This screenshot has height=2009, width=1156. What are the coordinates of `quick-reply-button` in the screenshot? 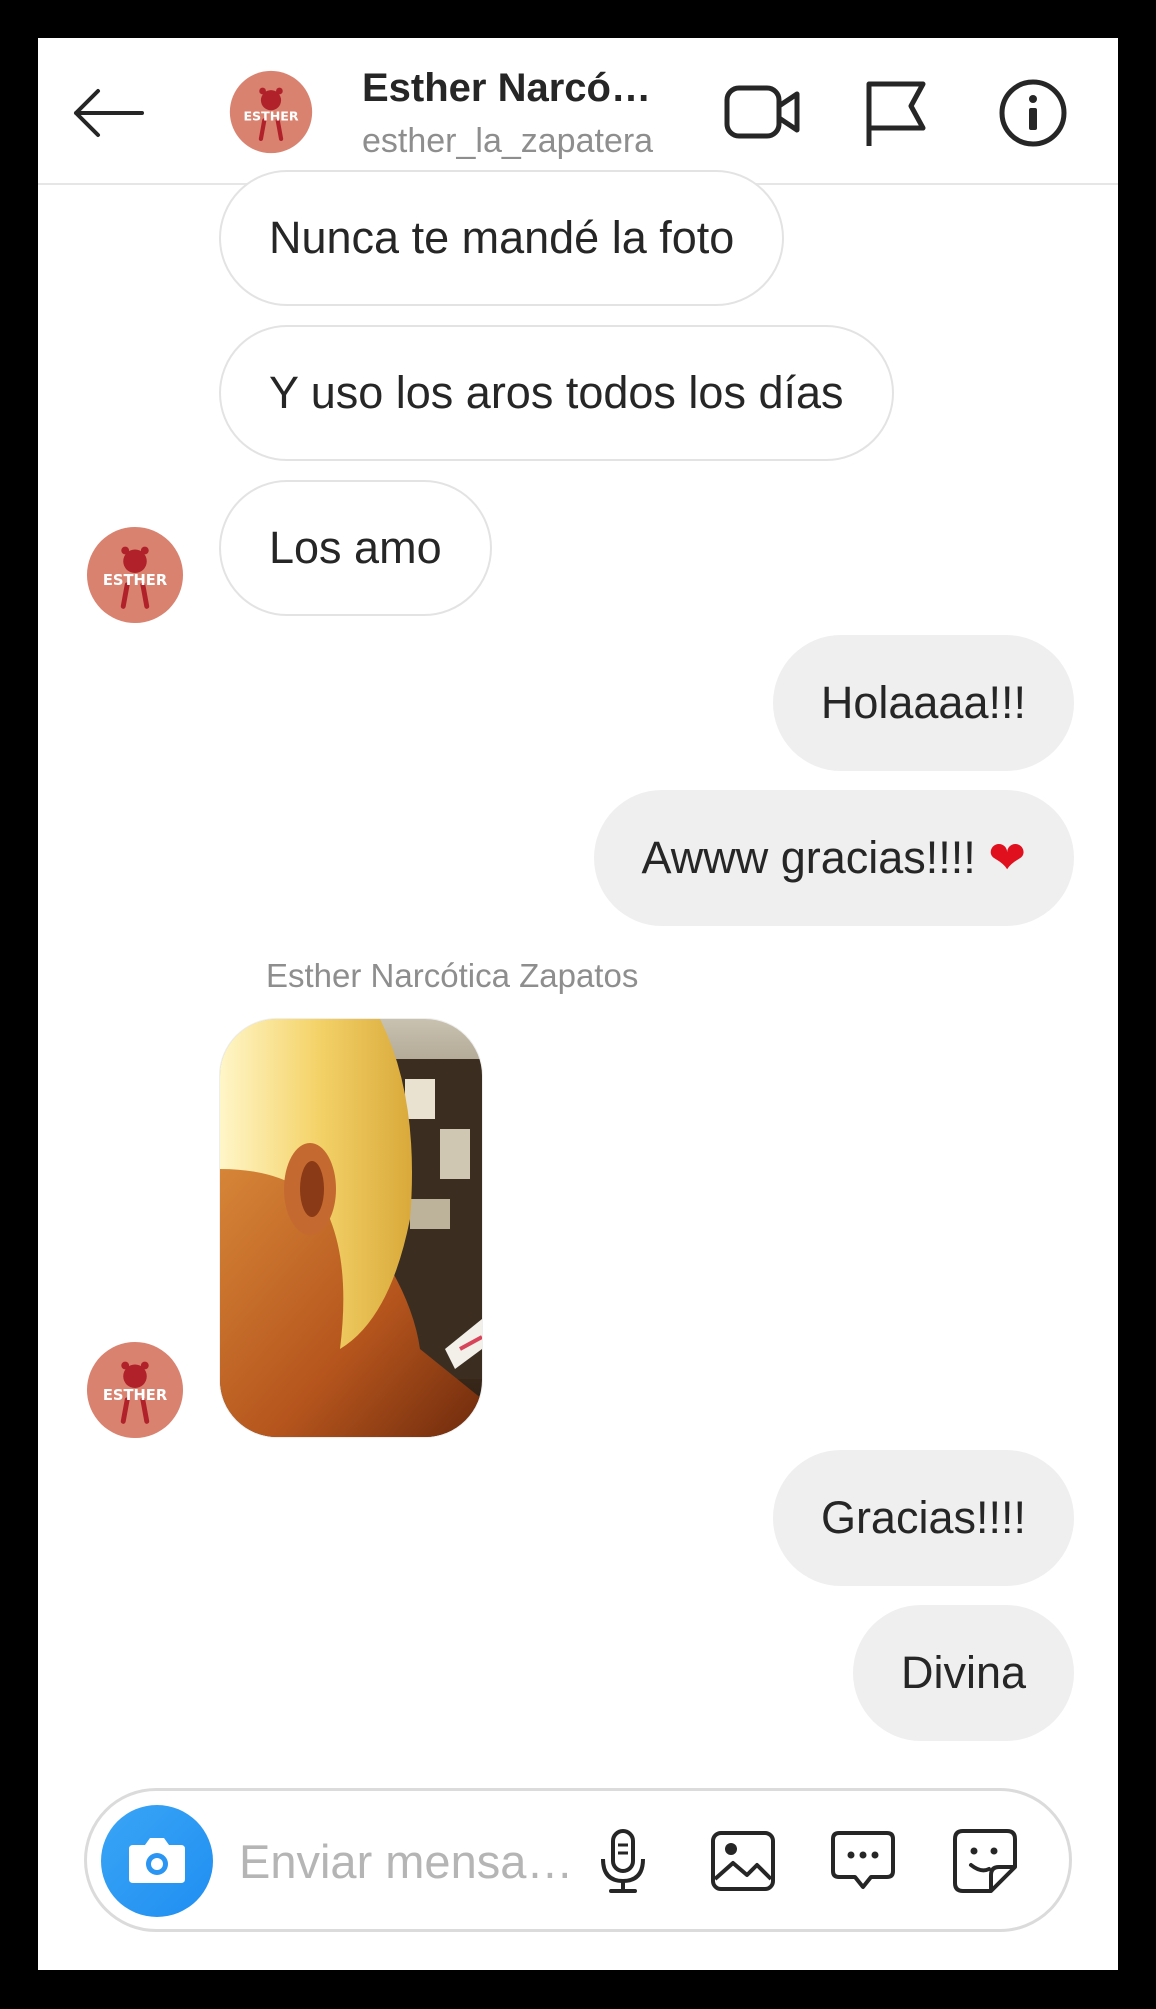 It's located at (863, 1861).